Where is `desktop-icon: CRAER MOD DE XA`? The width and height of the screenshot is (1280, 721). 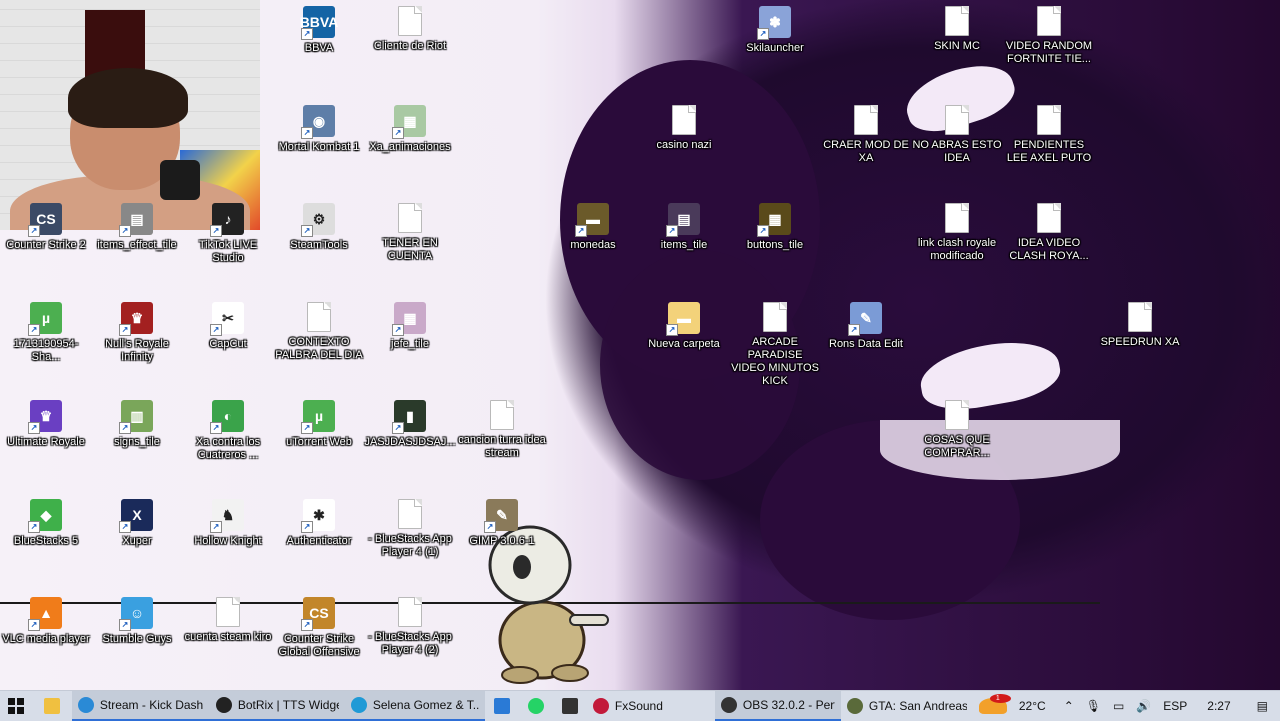 desktop-icon: CRAER MOD DE XA is located at coordinates (866, 135).